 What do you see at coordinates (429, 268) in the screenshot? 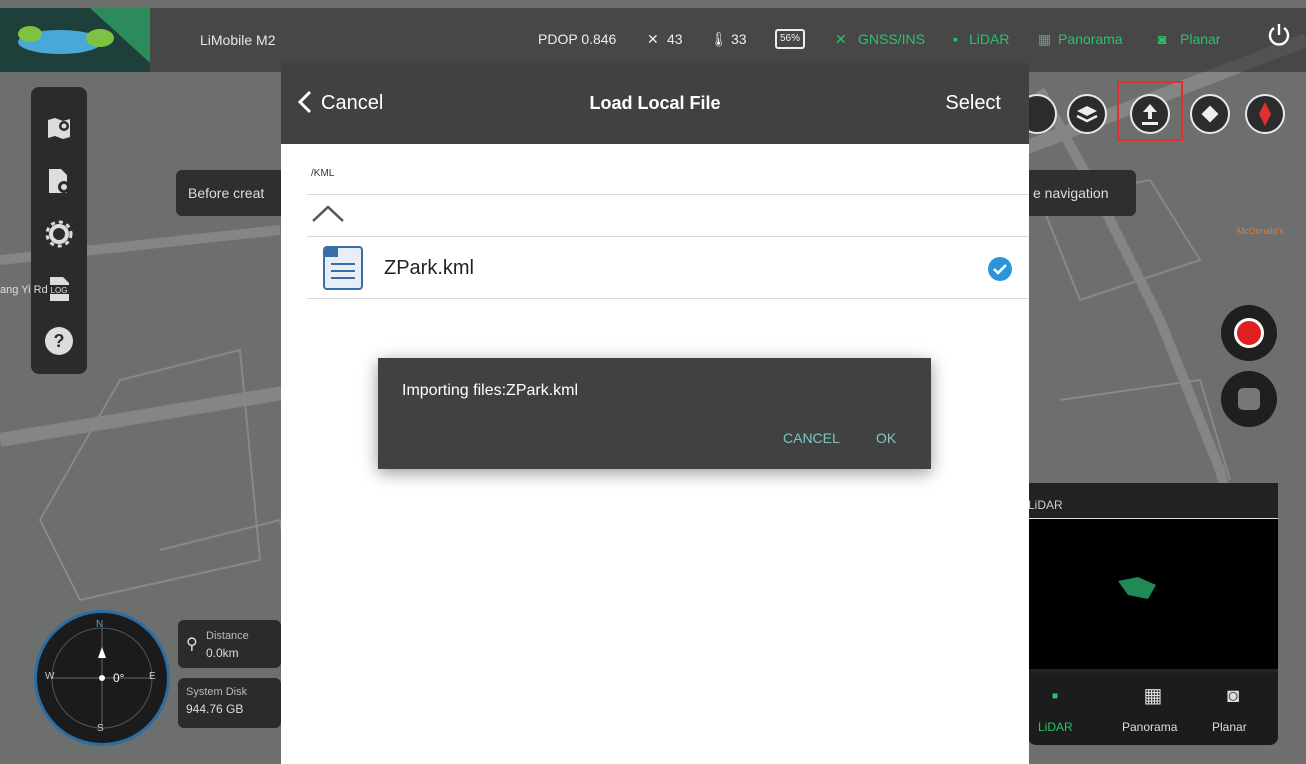
I see `file-name: ZPark.kml` at bounding box center [429, 268].